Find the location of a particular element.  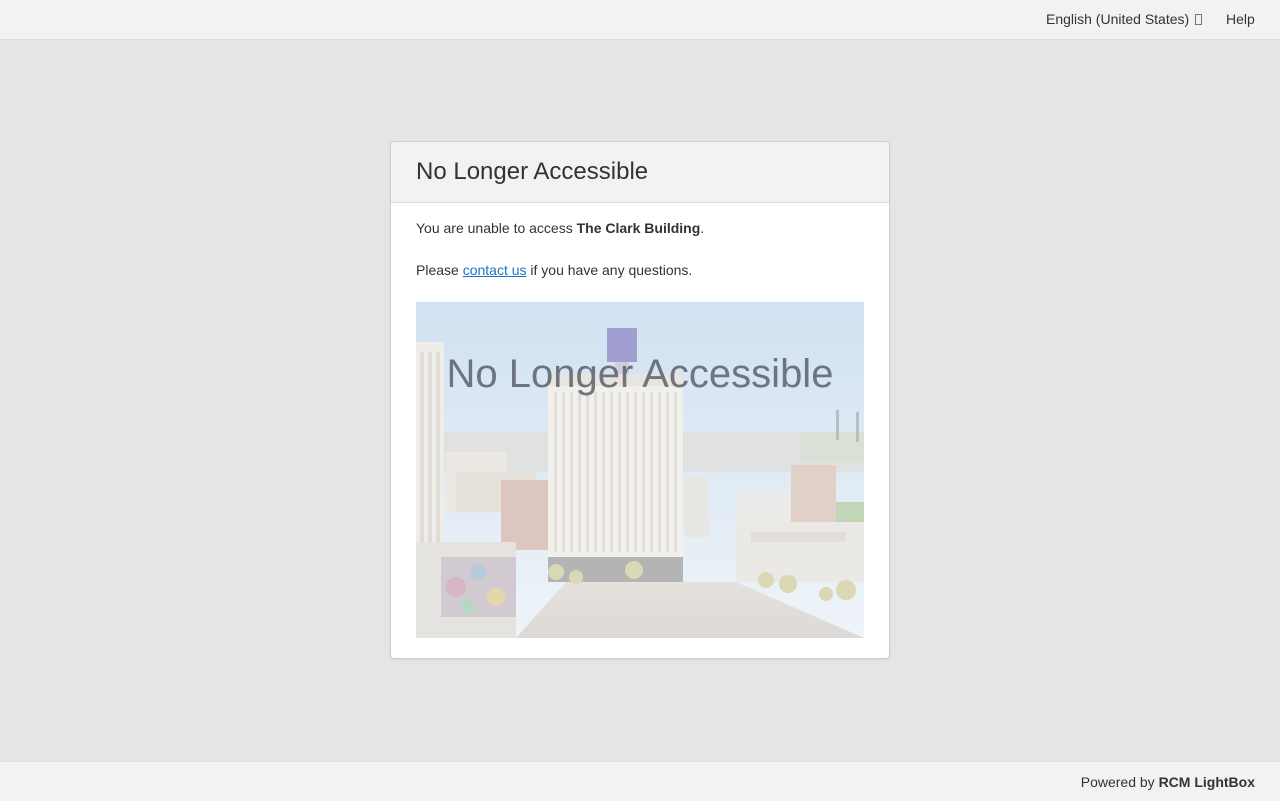

brand-name: RCM LightBox is located at coordinates (1206, 782).